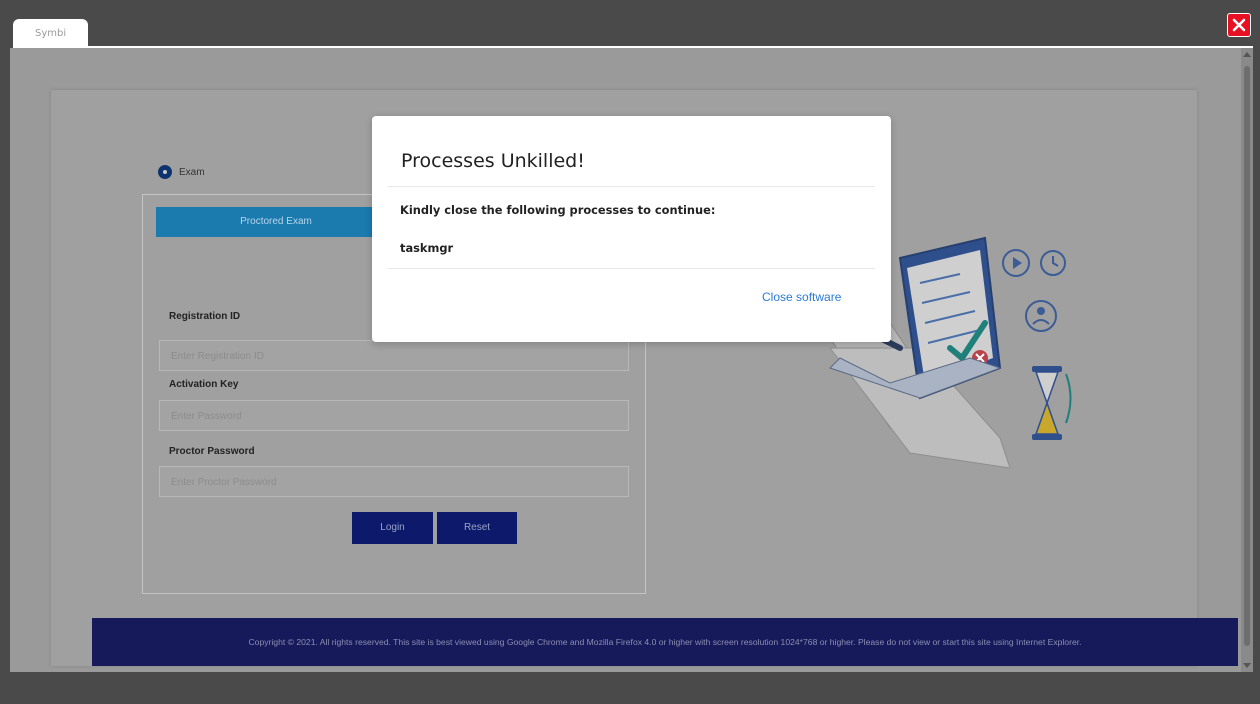 This screenshot has width=1260, height=704. I want to click on dialog-title: Processes Unkilled!, so click(493, 161).